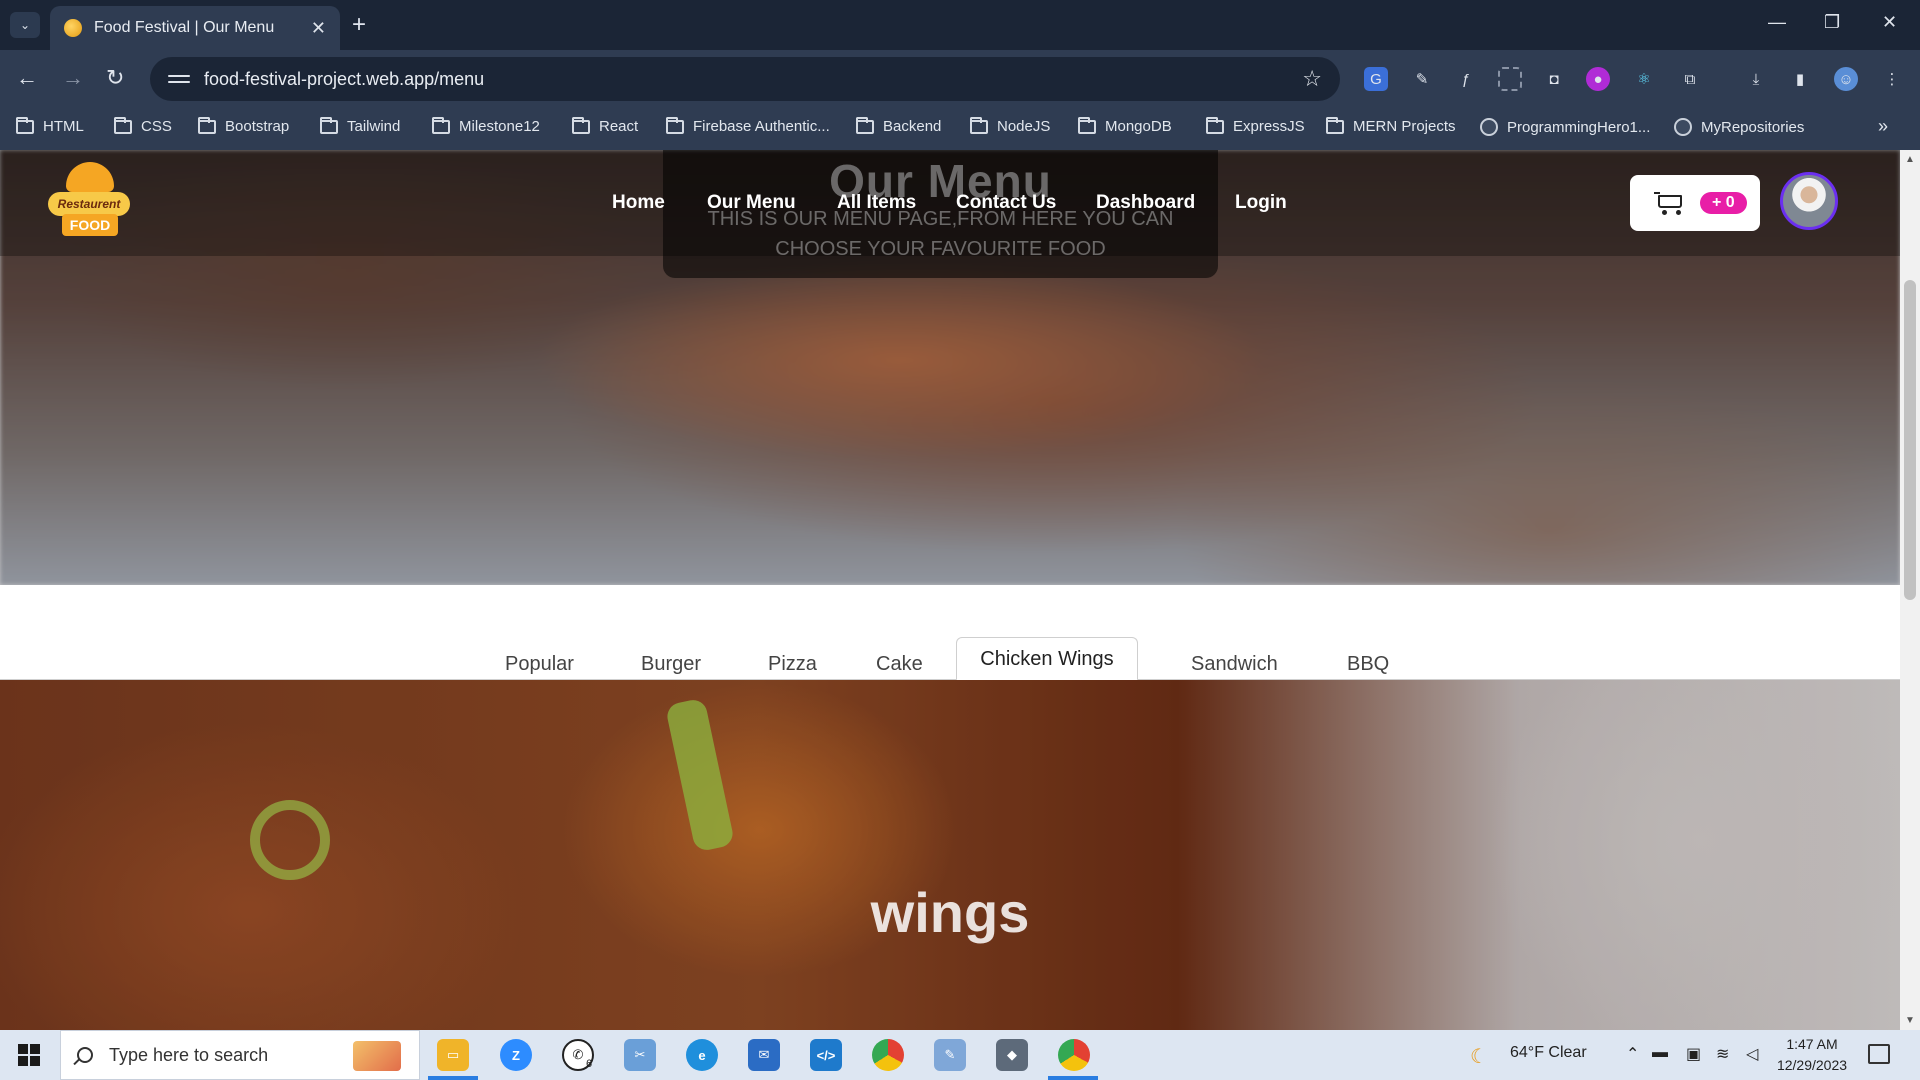 The width and height of the screenshot is (1920, 1080). What do you see at coordinates (195, 28) in the screenshot?
I see `browser-tab: Food Festival | Our Menu ✕` at bounding box center [195, 28].